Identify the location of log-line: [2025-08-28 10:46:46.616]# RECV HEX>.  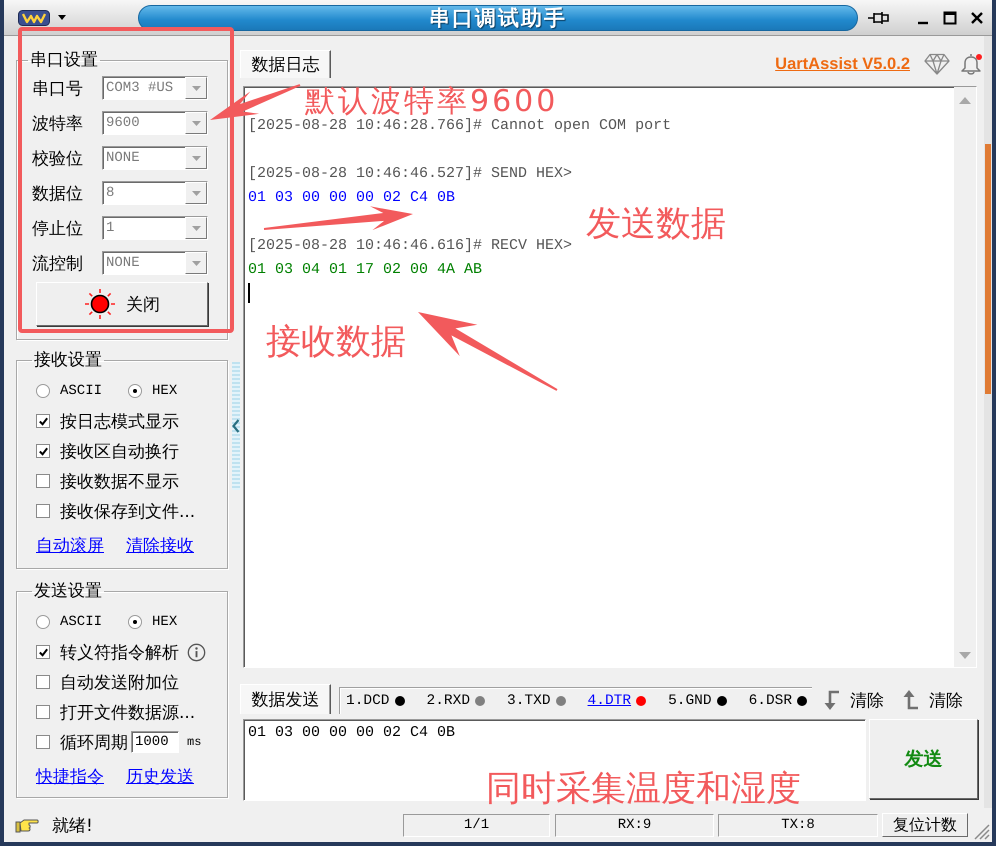
(411, 246).